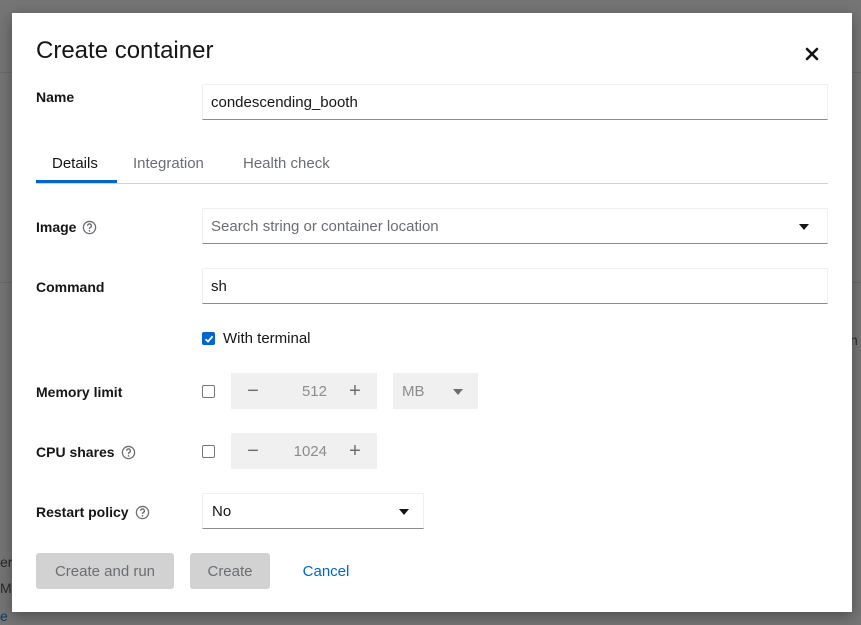  Describe the element at coordinates (253, 451) in the screenshot. I see `cpu-decrement-button: −` at that location.